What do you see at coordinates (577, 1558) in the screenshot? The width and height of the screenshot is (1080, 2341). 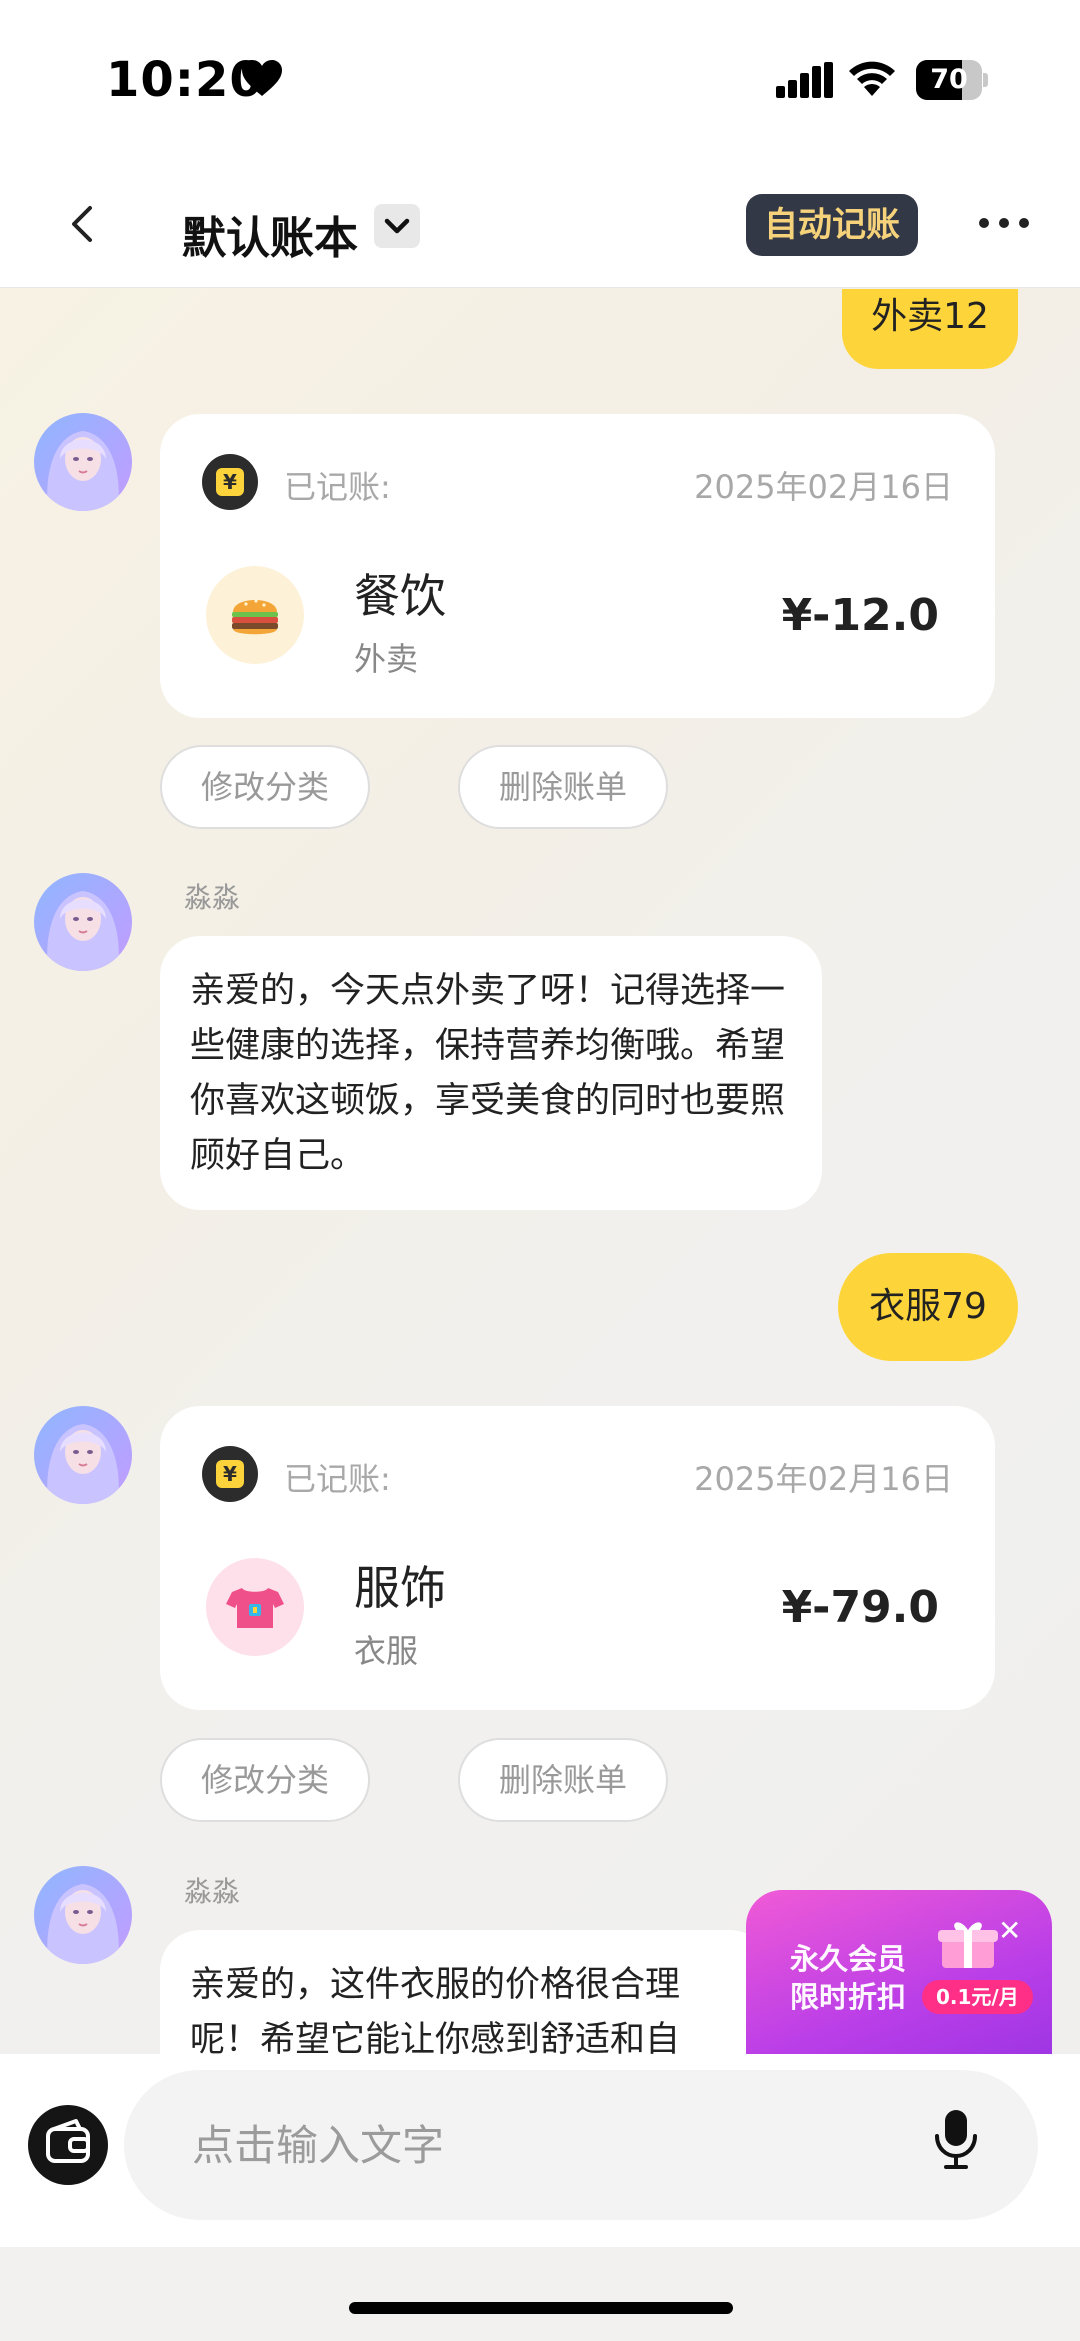 I see `record-card: ¥ 已记账: 2025年02月16日 服饰 衣服 ¥-79.0` at bounding box center [577, 1558].